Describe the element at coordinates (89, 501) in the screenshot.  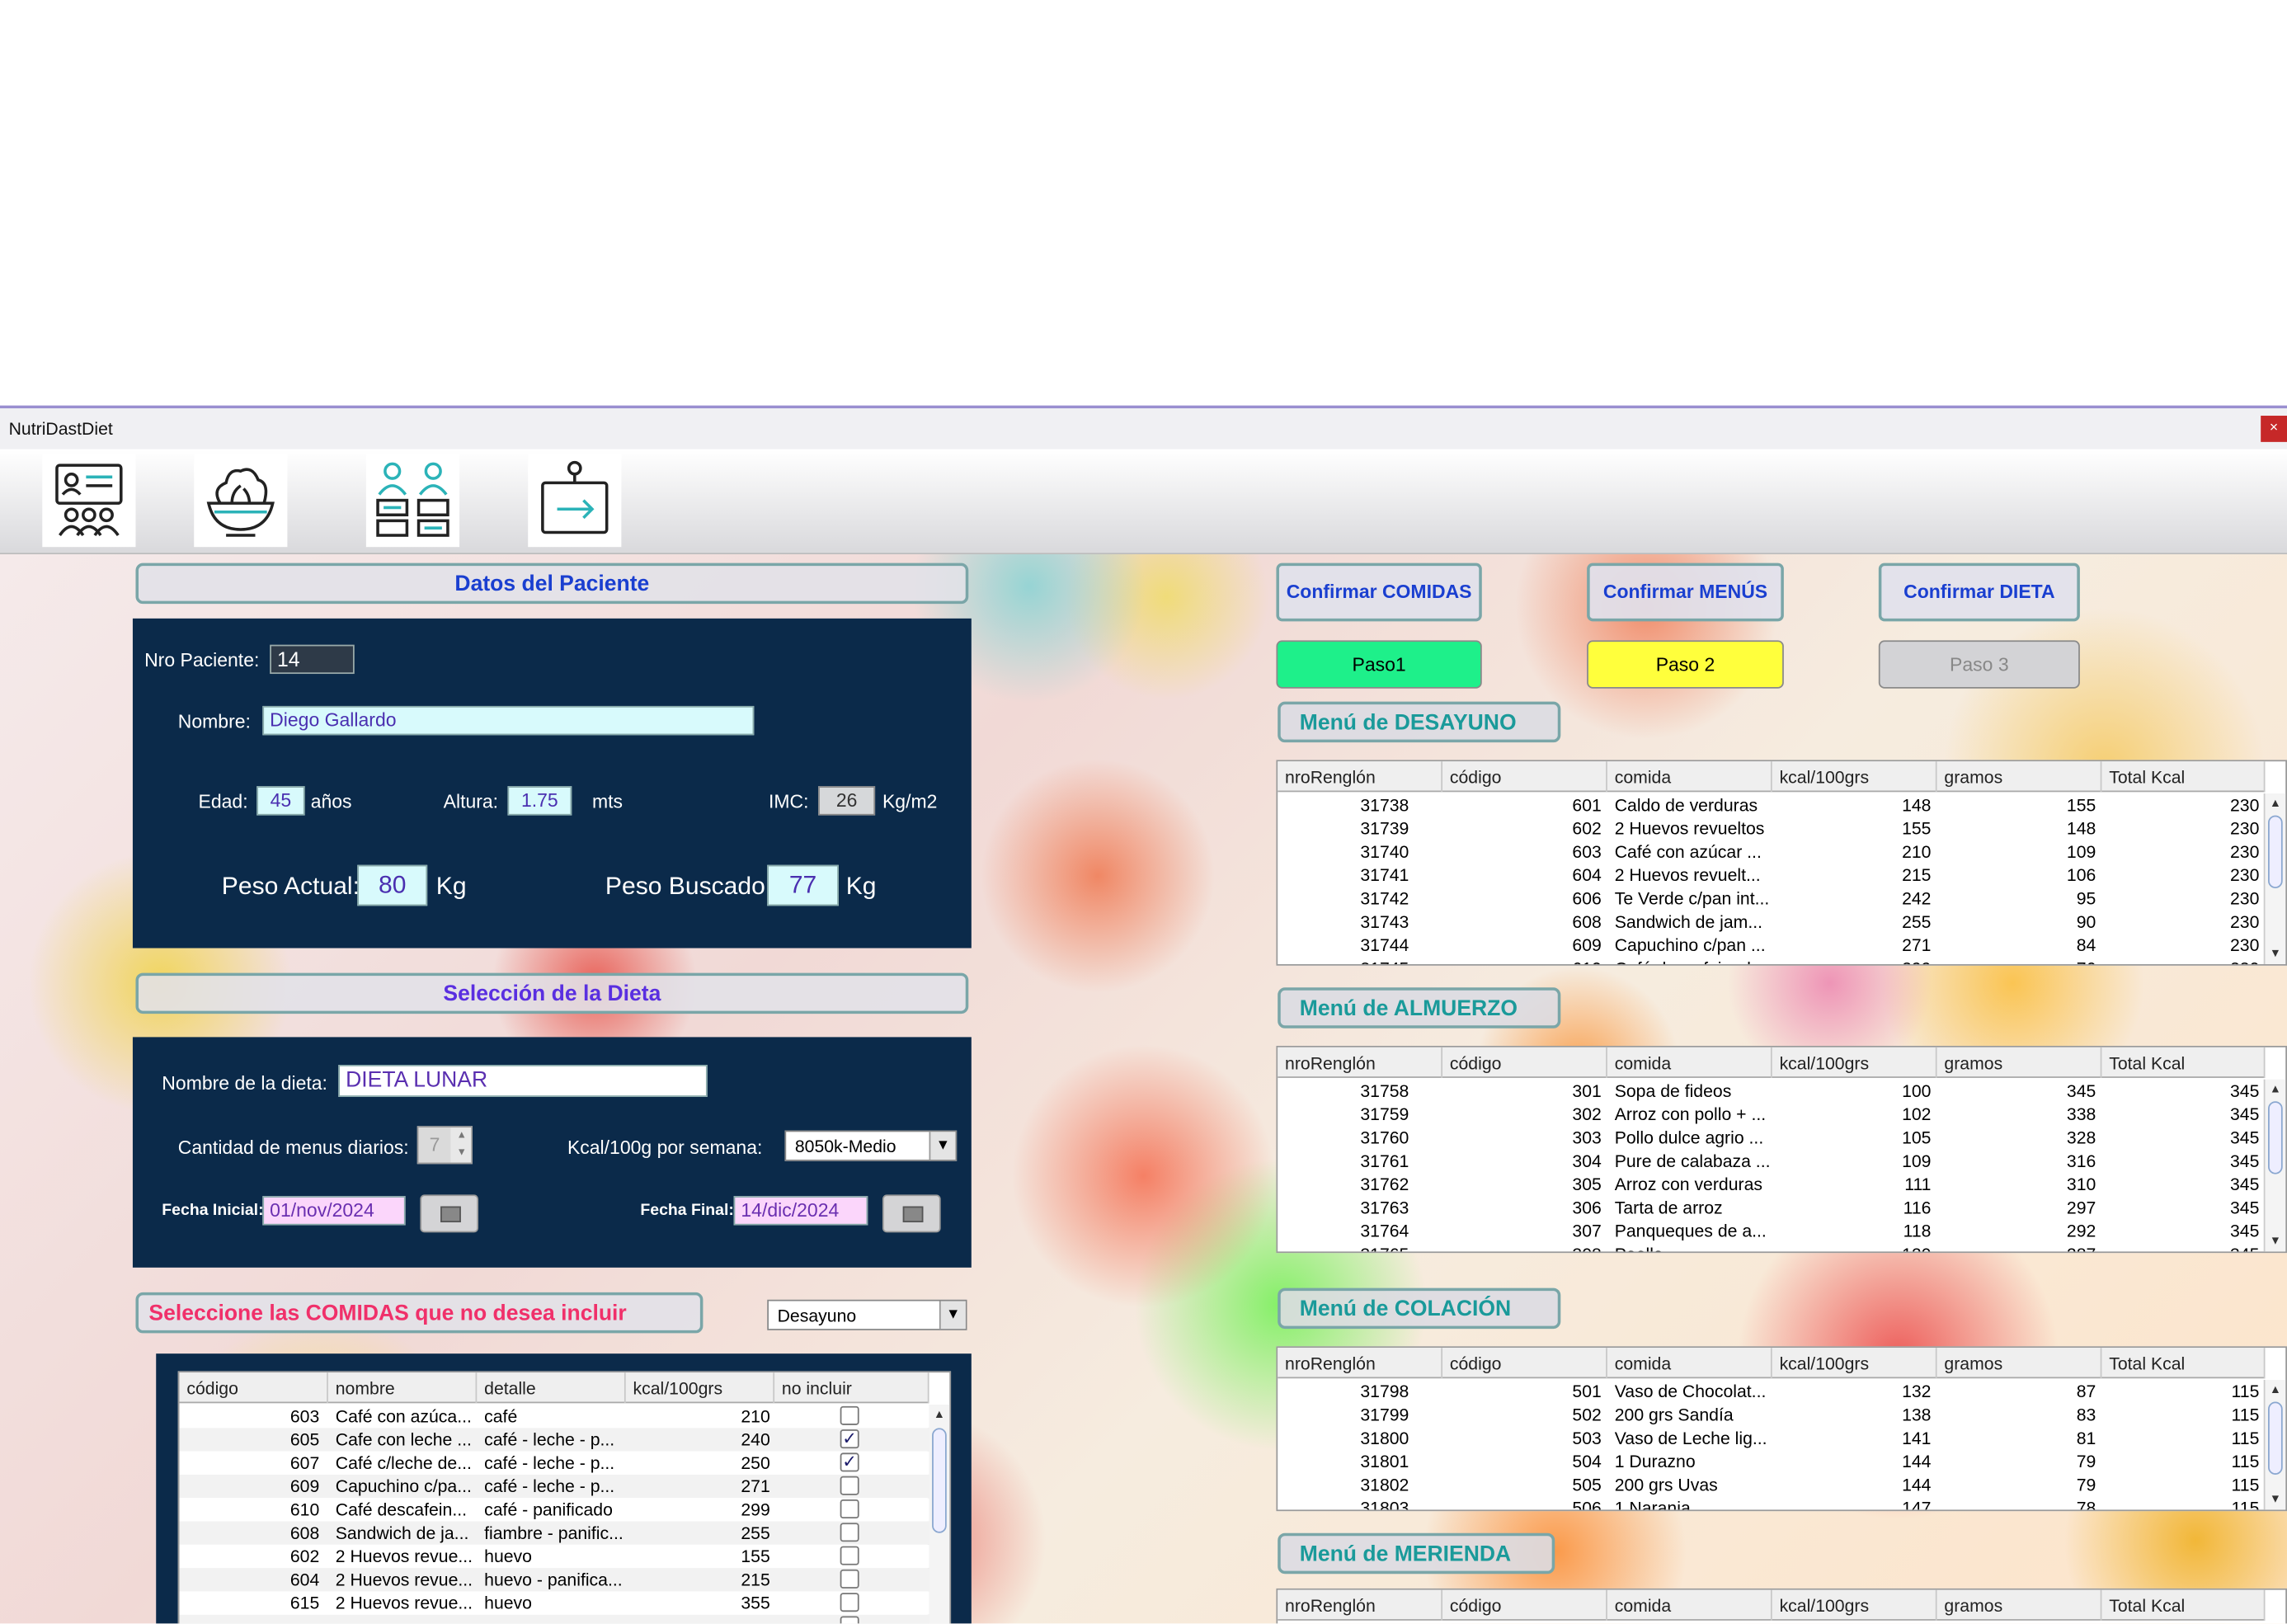
I see `patients-list-icon` at that location.